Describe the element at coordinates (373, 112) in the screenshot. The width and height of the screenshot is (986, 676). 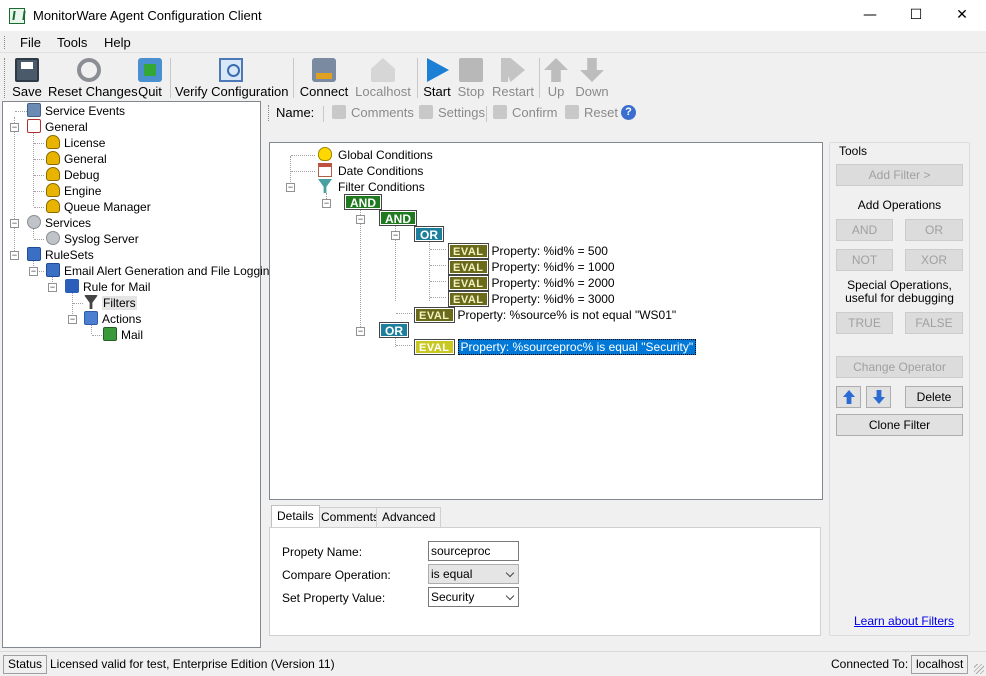
I see `comments-button: Comments` at that location.